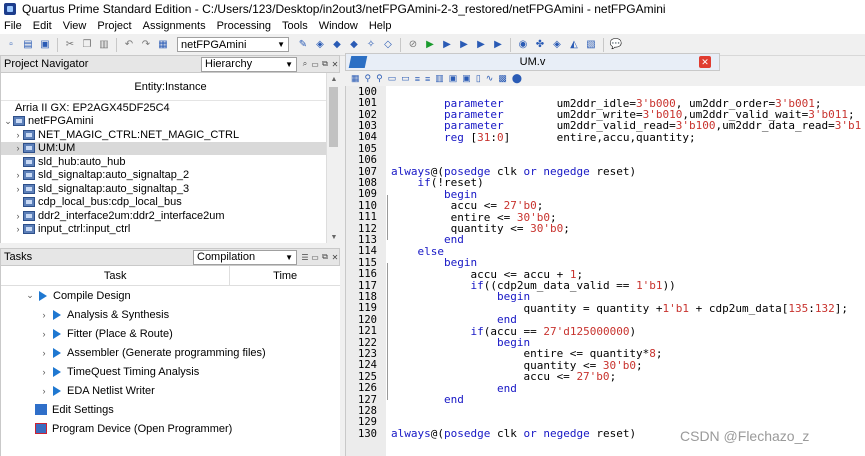  I want to click on menu-view: View, so click(75, 26).